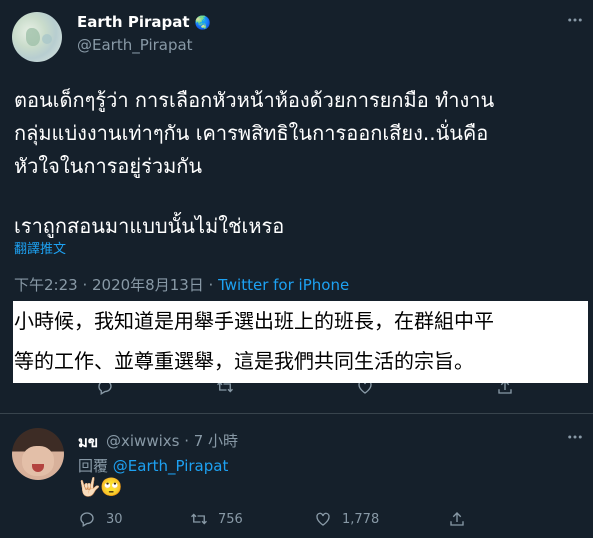  What do you see at coordinates (254, 321) in the screenshot?
I see `translation-line: 小時候，我知道是用舉手選出班上的班長，在群組中平` at bounding box center [254, 321].